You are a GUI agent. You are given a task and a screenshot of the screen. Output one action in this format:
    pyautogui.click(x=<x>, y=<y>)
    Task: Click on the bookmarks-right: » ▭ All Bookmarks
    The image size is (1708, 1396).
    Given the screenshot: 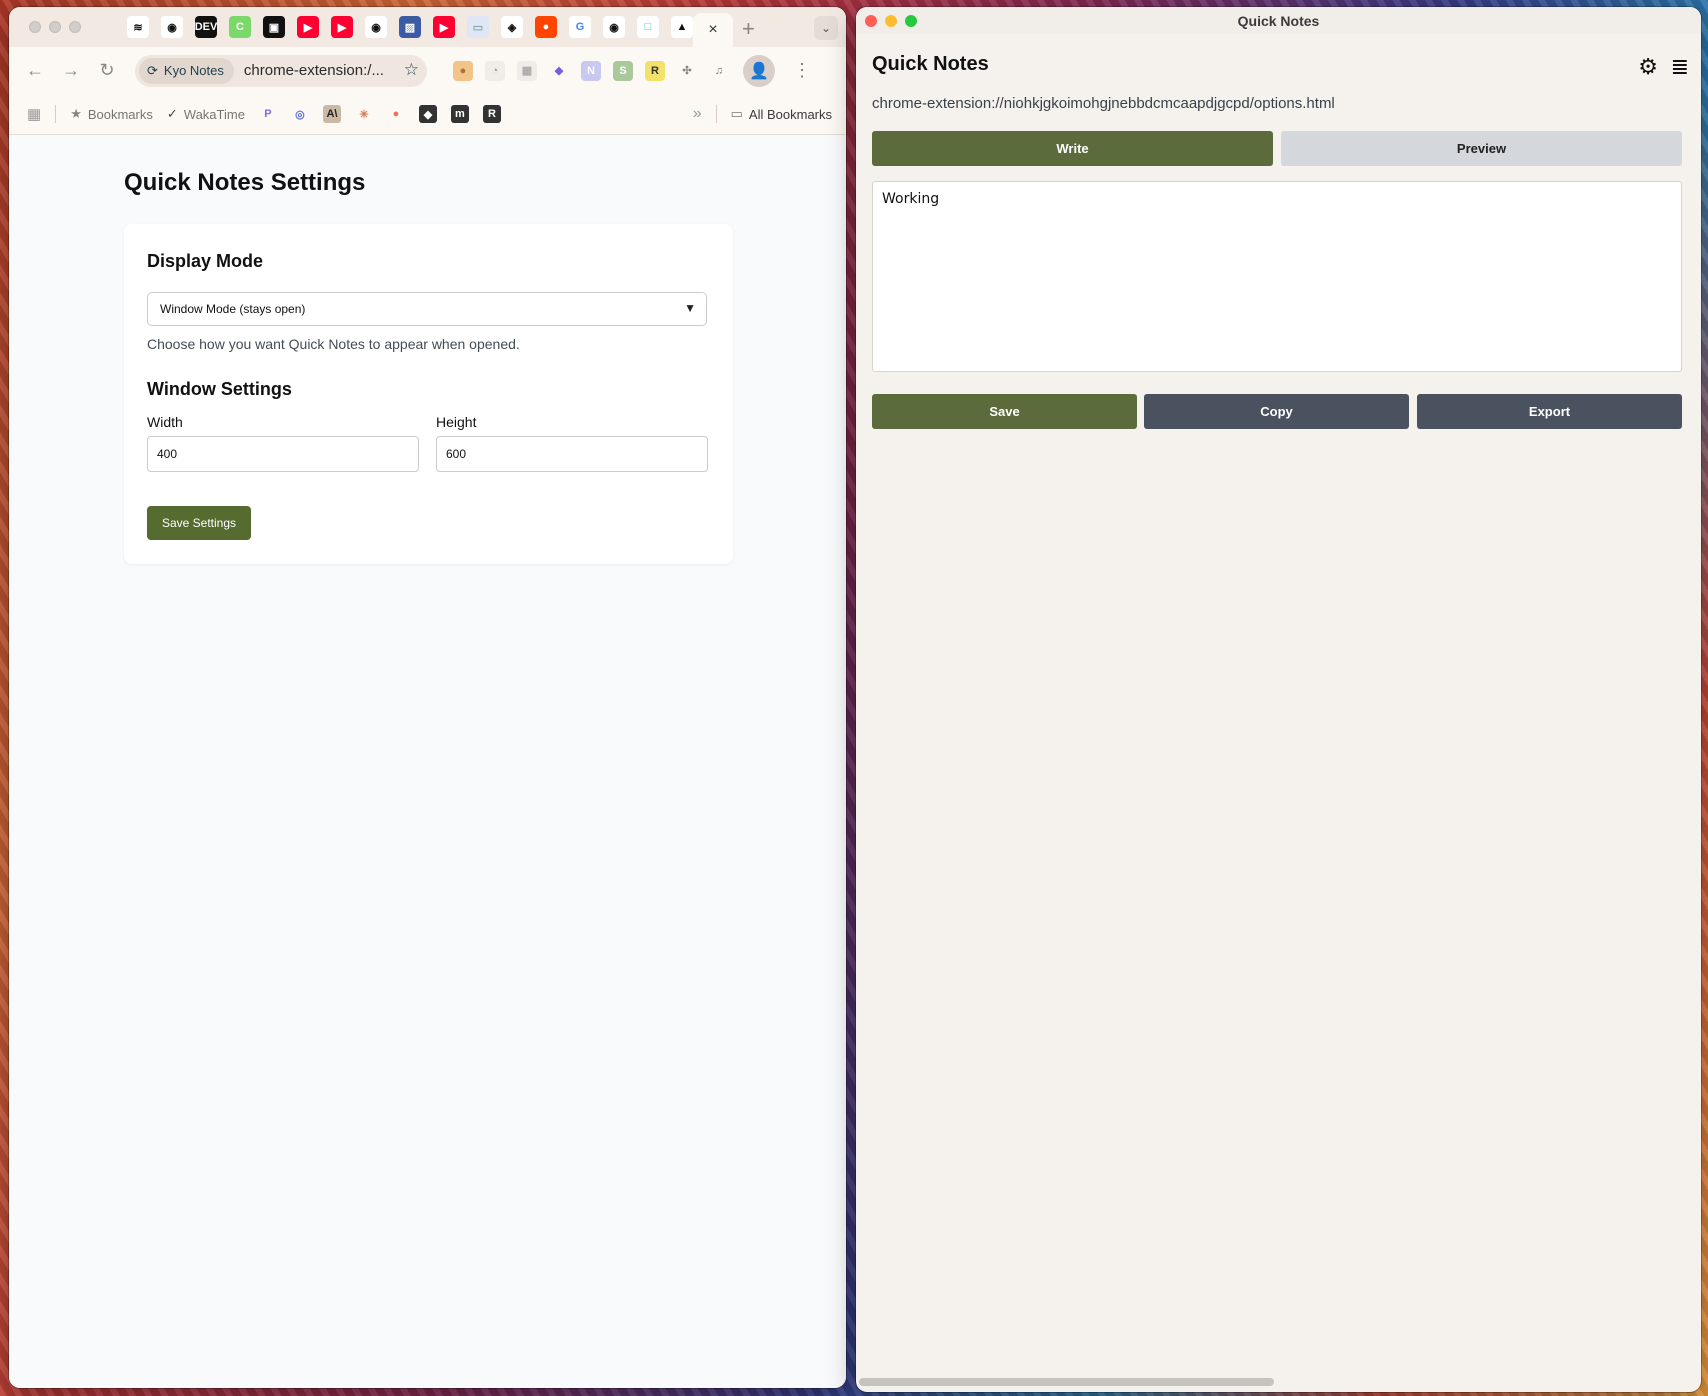 What is the action you would take?
    pyautogui.click(x=762, y=114)
    